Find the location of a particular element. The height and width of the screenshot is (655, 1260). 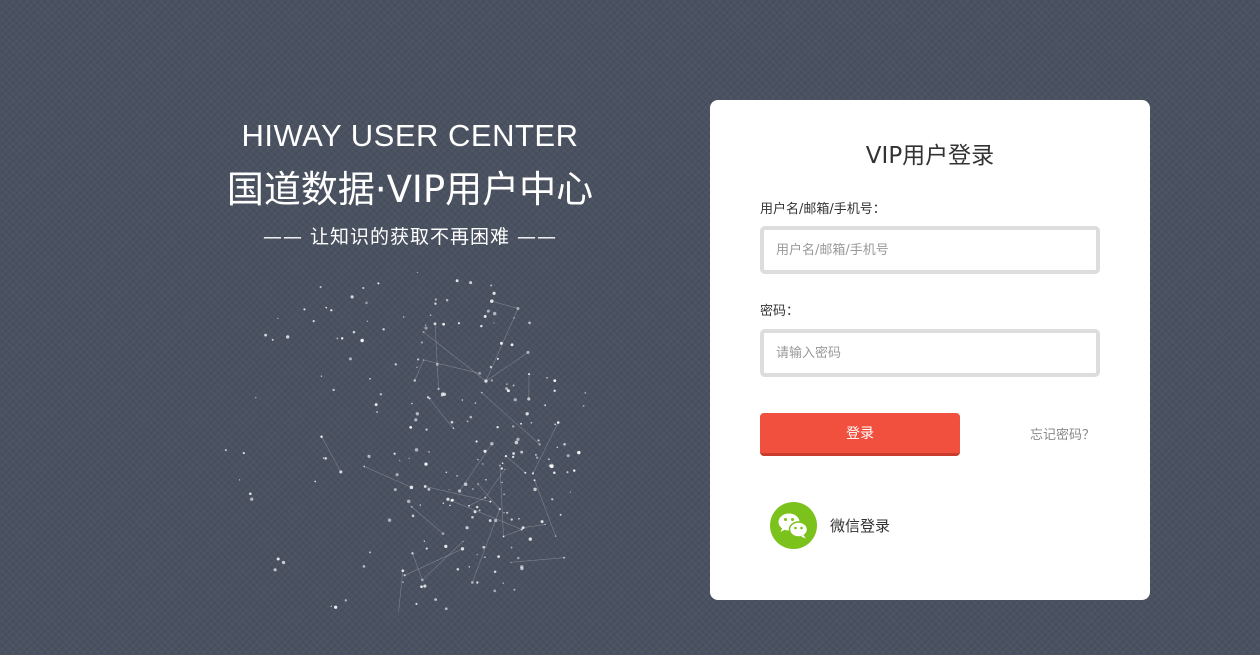

login-title: VIP用户登录 is located at coordinates (930, 156).